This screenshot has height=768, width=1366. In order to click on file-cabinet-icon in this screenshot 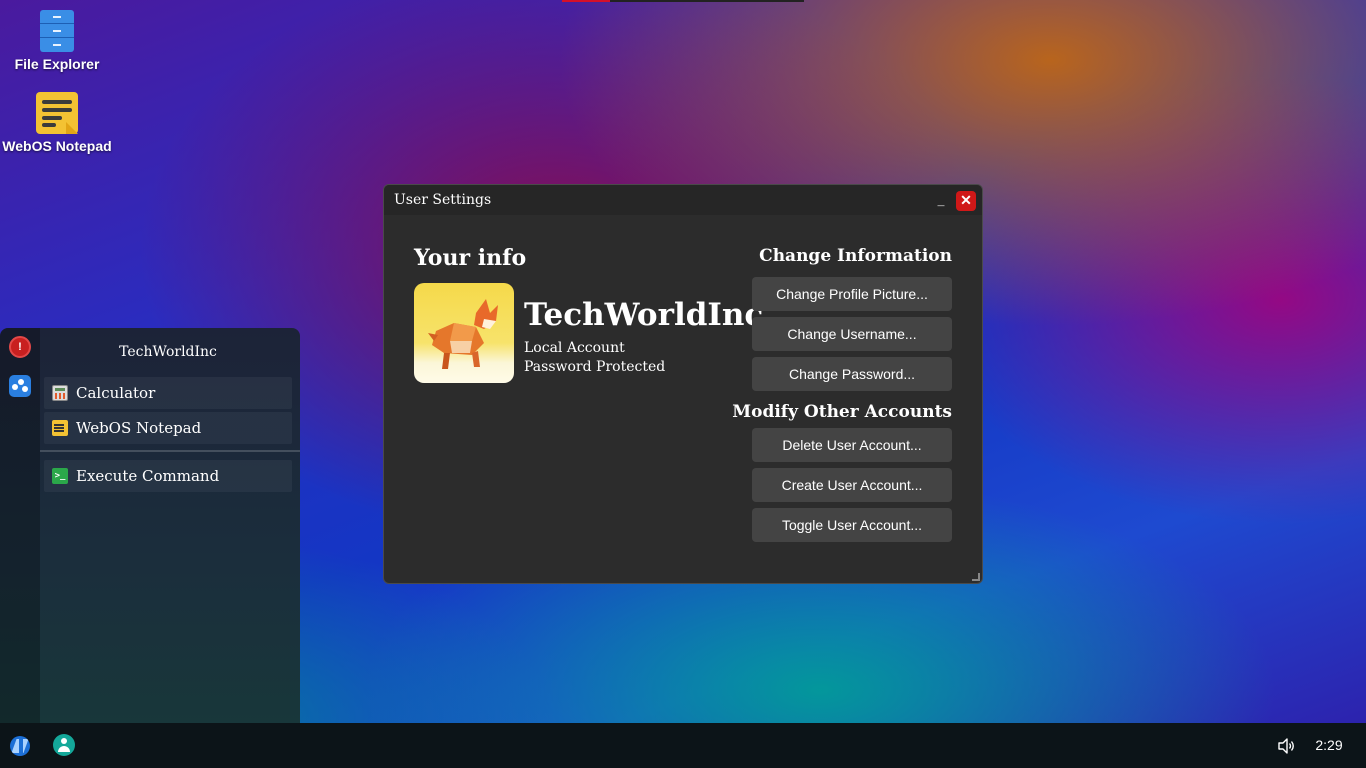, I will do `click(57, 31)`.